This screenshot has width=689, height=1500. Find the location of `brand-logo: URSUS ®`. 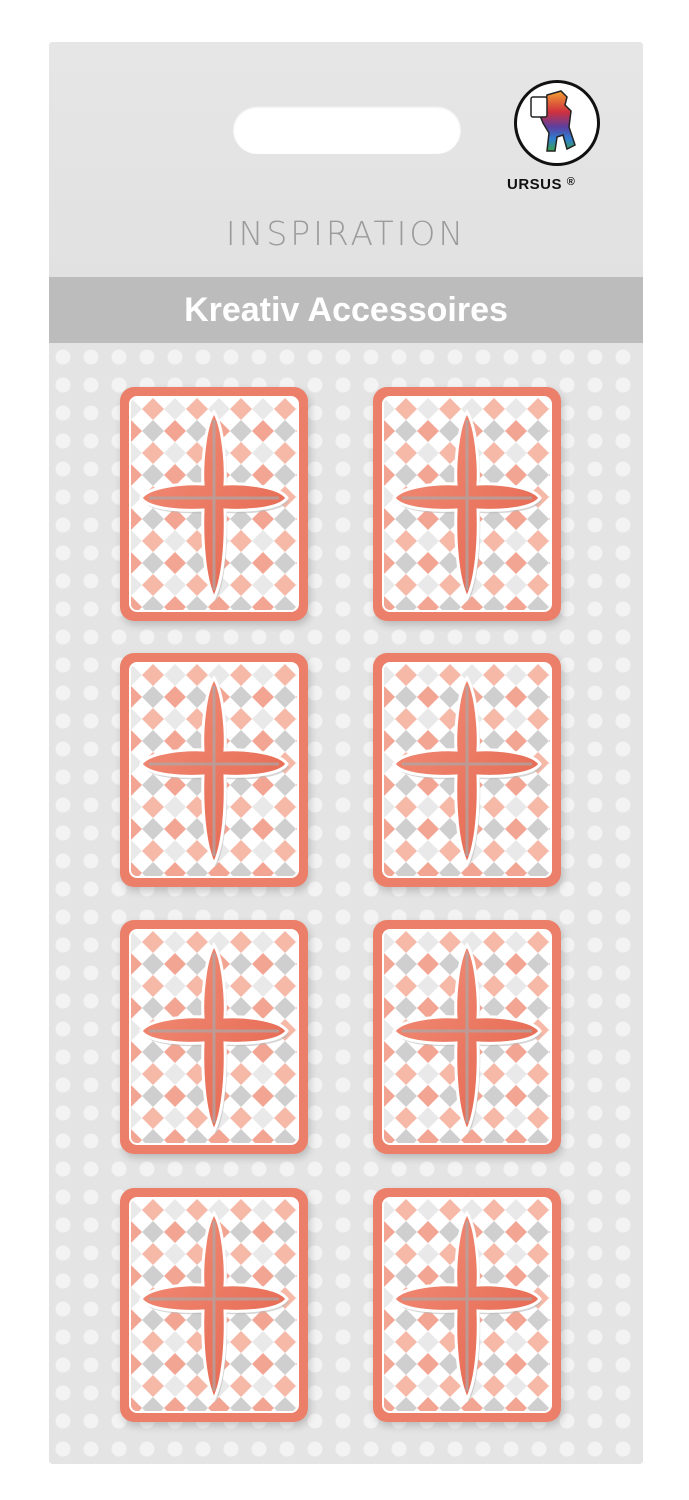

brand-logo: URSUS ® is located at coordinates (557, 145).